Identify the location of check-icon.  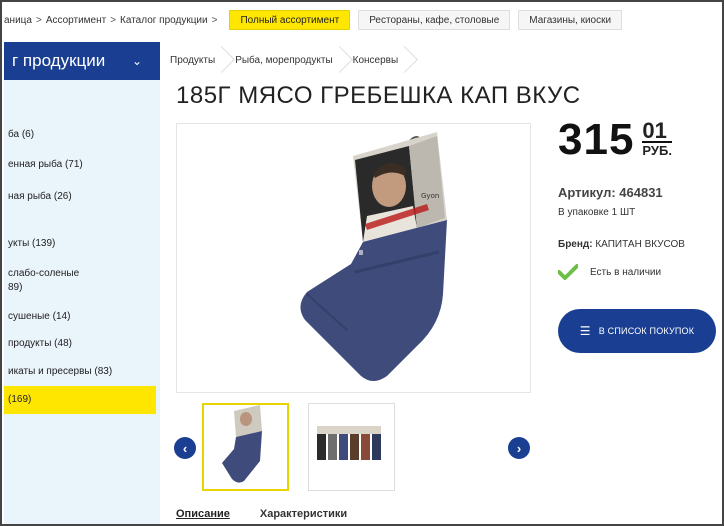
(568, 272).